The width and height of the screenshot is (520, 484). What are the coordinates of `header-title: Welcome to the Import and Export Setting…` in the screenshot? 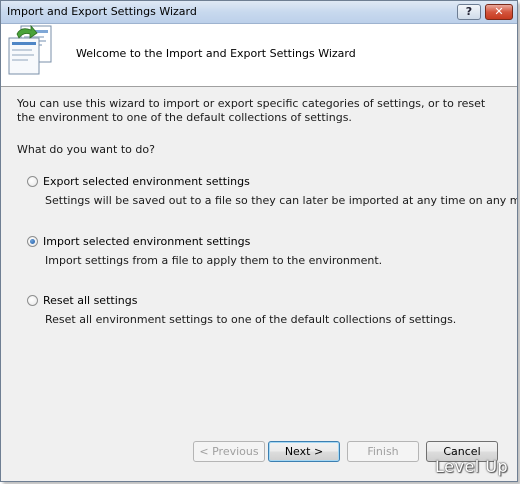 It's located at (216, 53).